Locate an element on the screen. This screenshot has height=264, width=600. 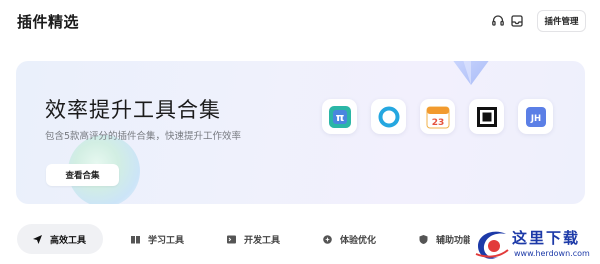
decorative-crystal is located at coordinates (471, 73).